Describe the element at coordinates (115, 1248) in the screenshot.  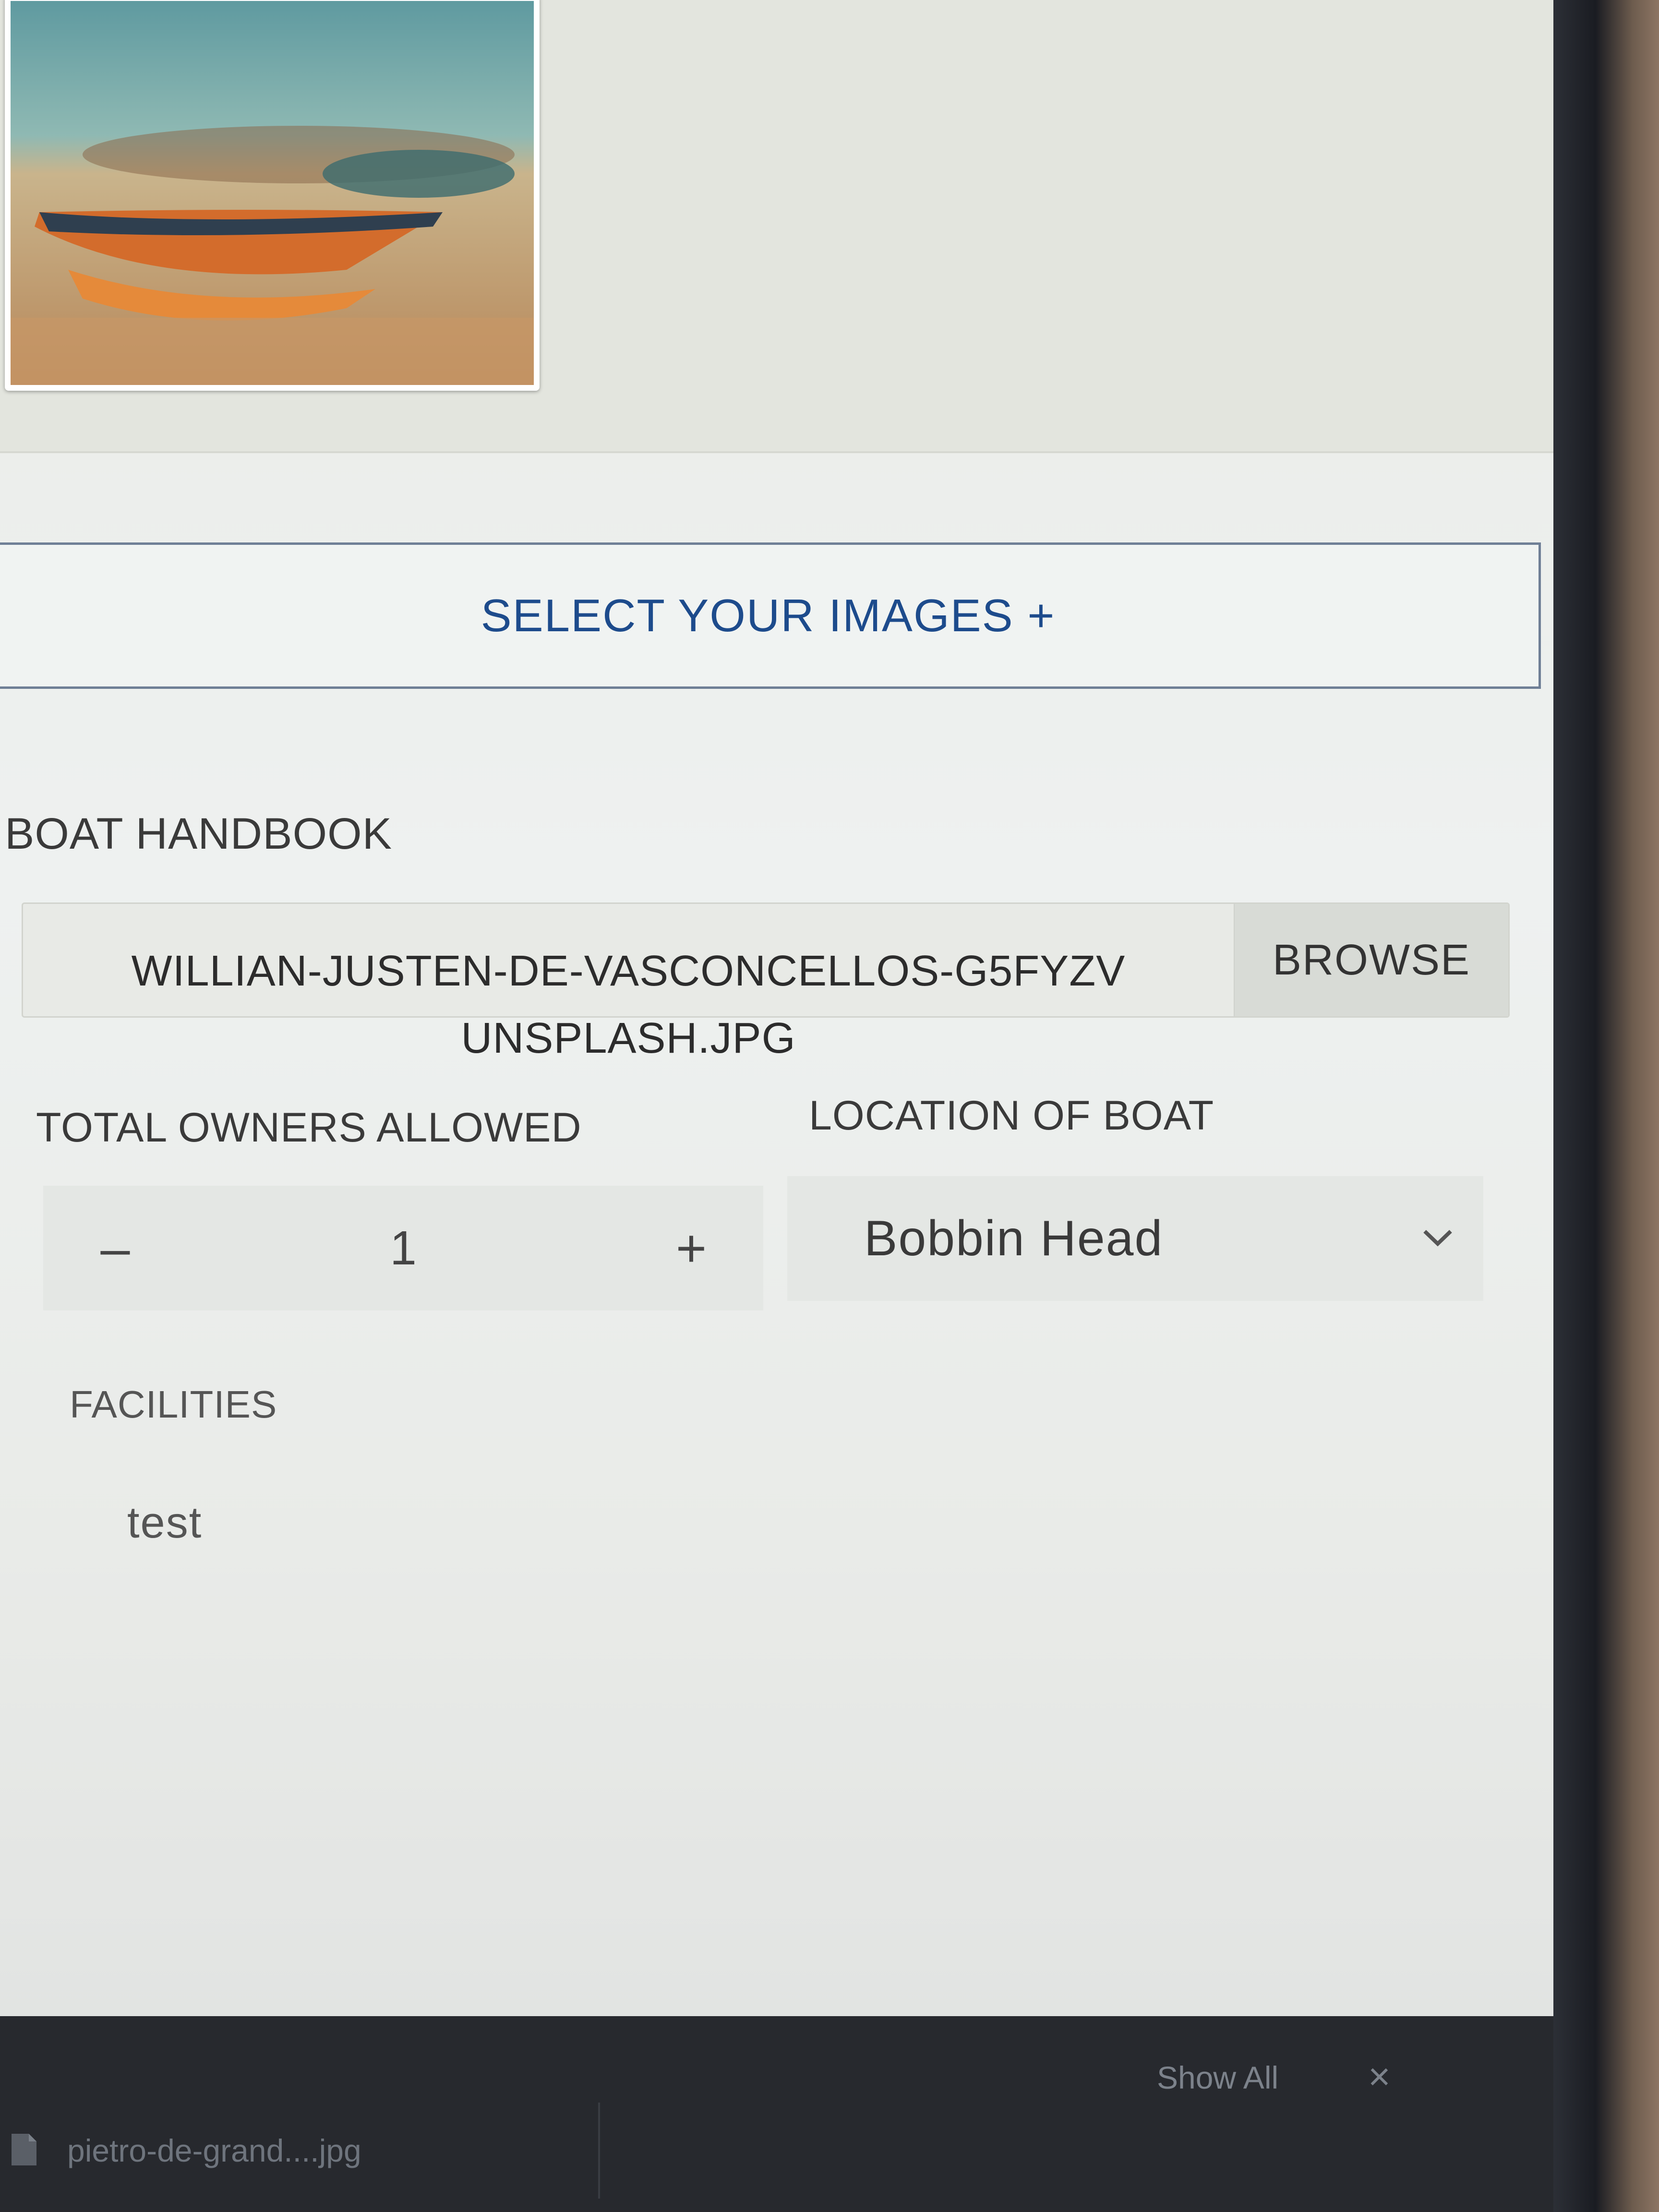
I see `decrement-button: –` at that location.